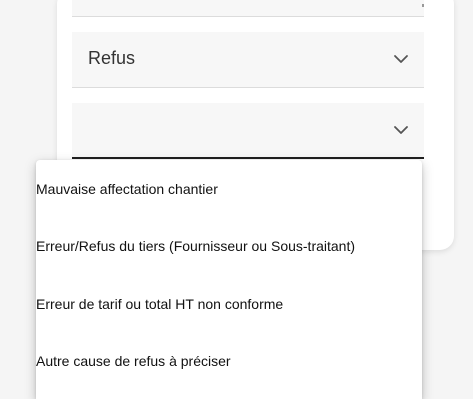 This screenshot has height=399, width=473. Describe the element at coordinates (112, 58) in the screenshot. I see `decision-value: Refus` at that location.